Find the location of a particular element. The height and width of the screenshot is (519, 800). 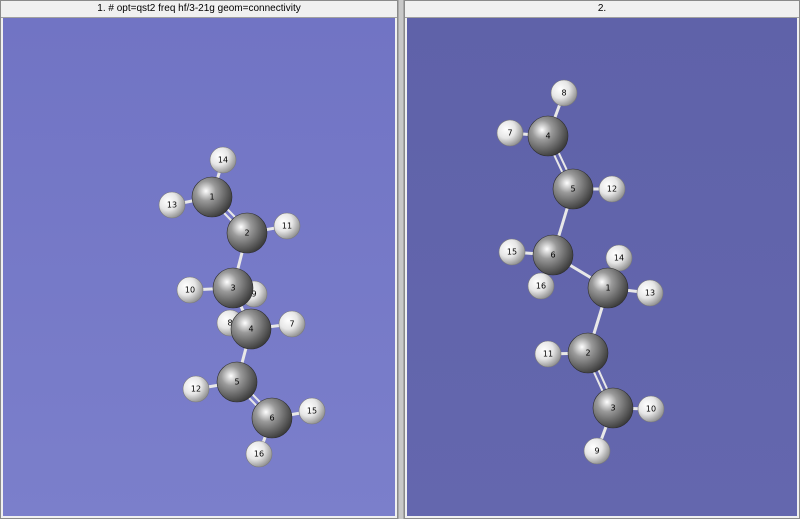

atom-label: 9 is located at coordinates (596, 451).